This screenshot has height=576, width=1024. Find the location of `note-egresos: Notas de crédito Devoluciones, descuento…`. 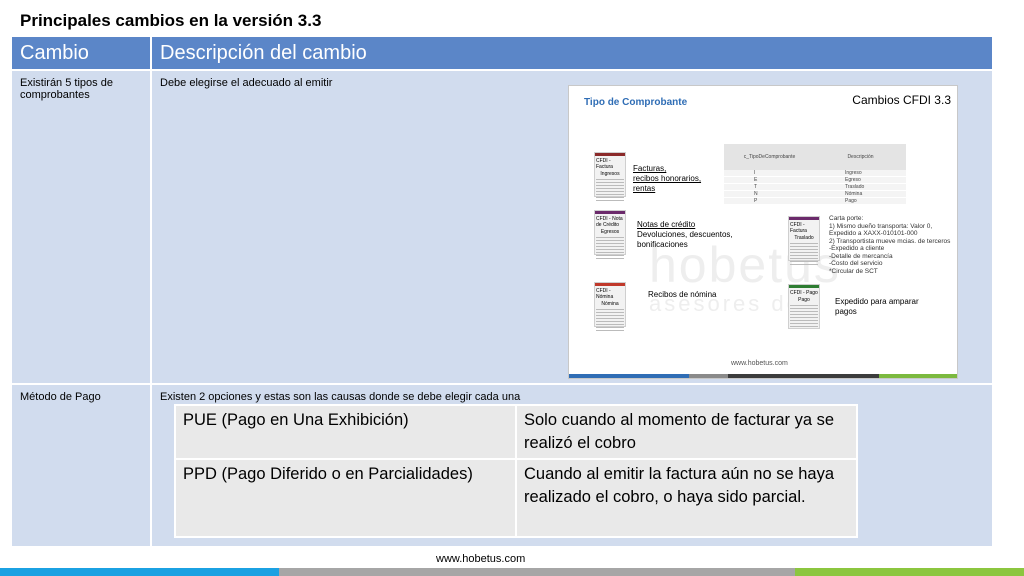

note-egresos: Notas de crédito Devoluciones, descuento… is located at coordinates (685, 234).